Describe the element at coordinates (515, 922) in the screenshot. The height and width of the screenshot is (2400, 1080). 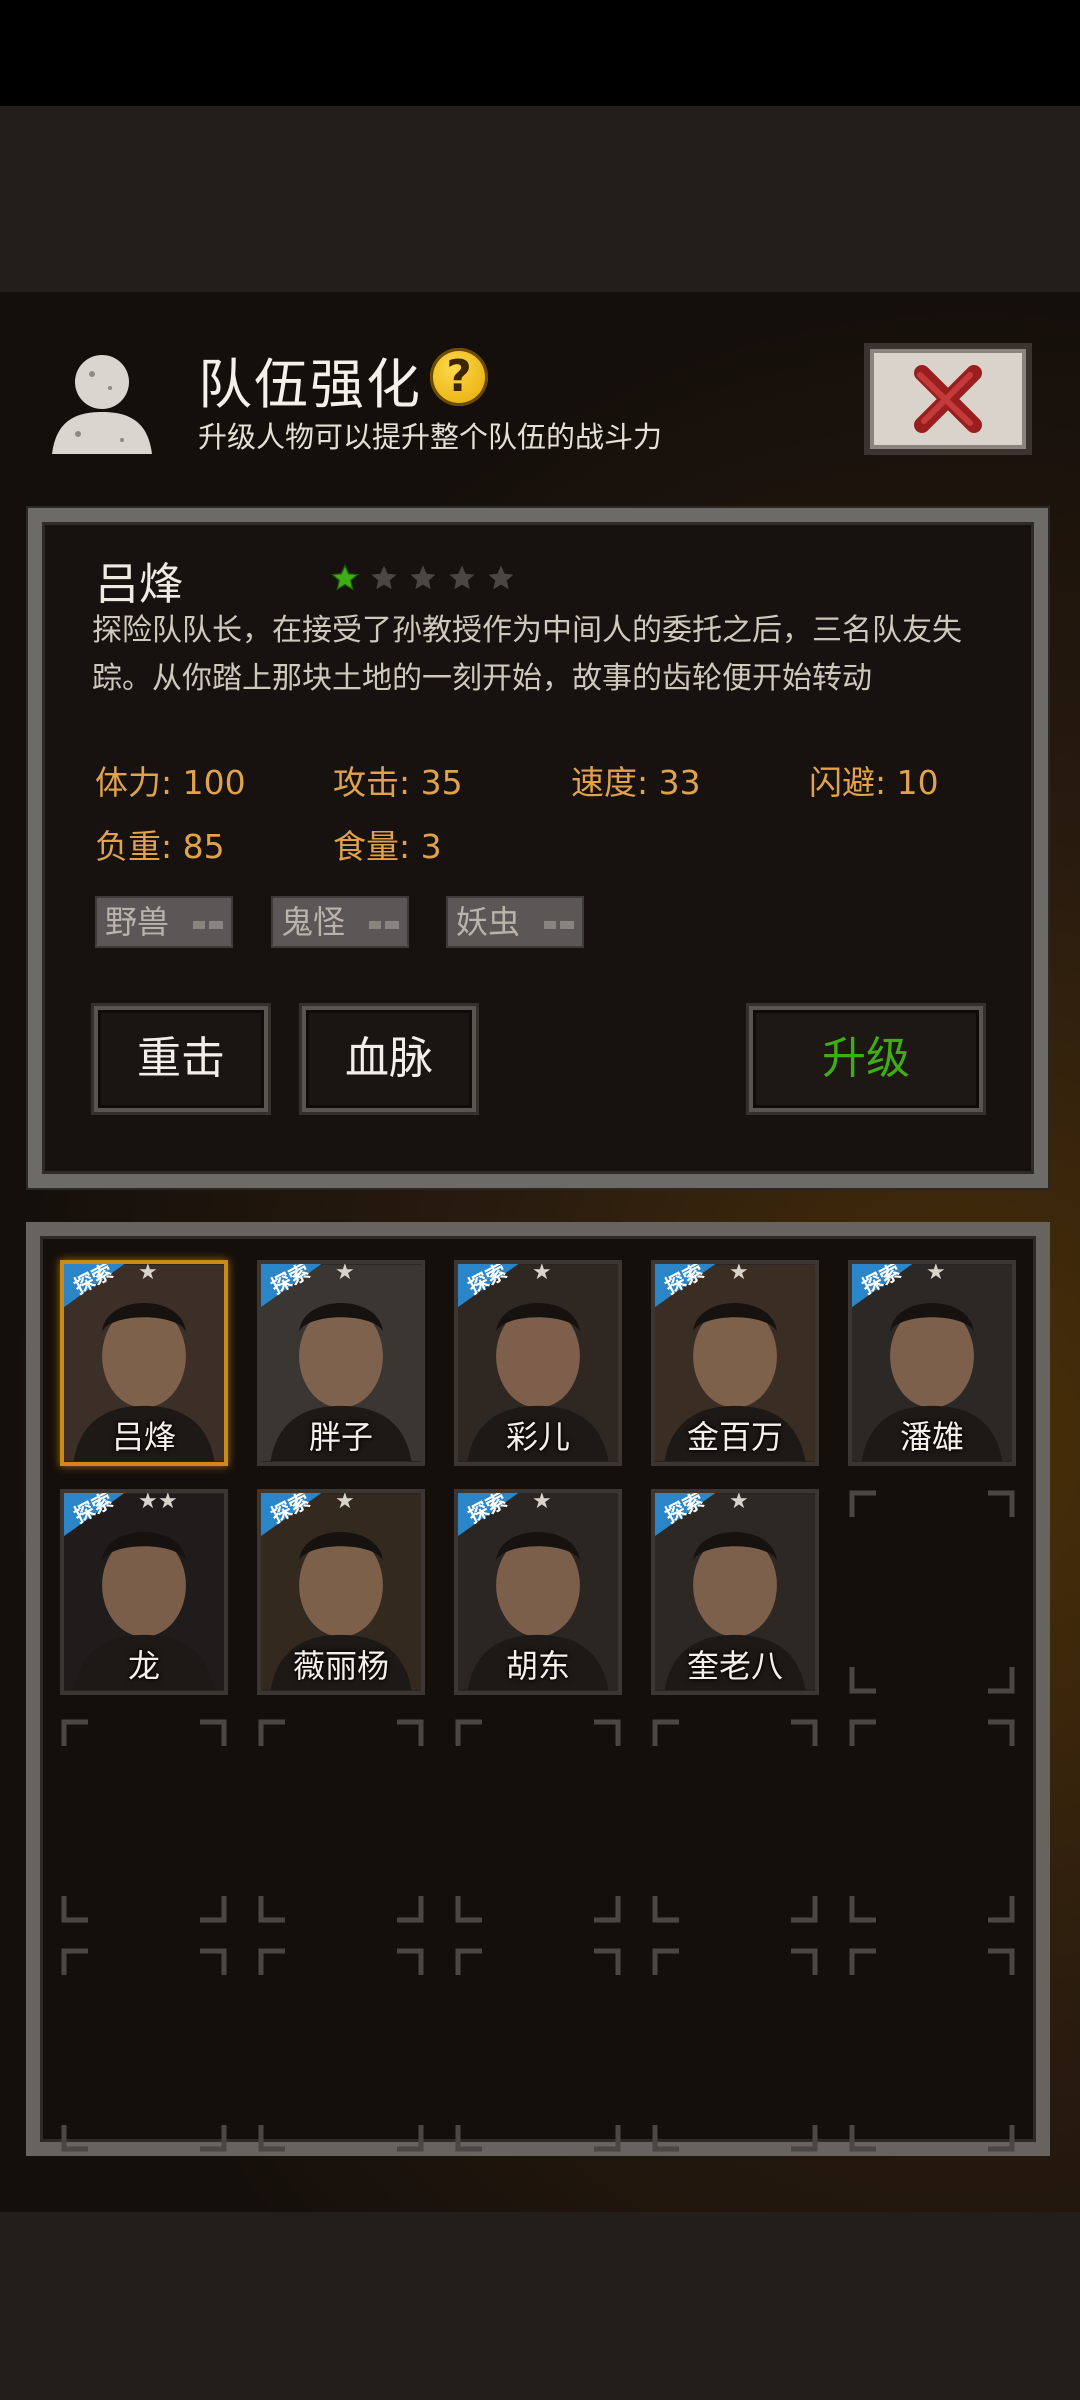
I see `trait-tag-insect: 妖虫` at that location.